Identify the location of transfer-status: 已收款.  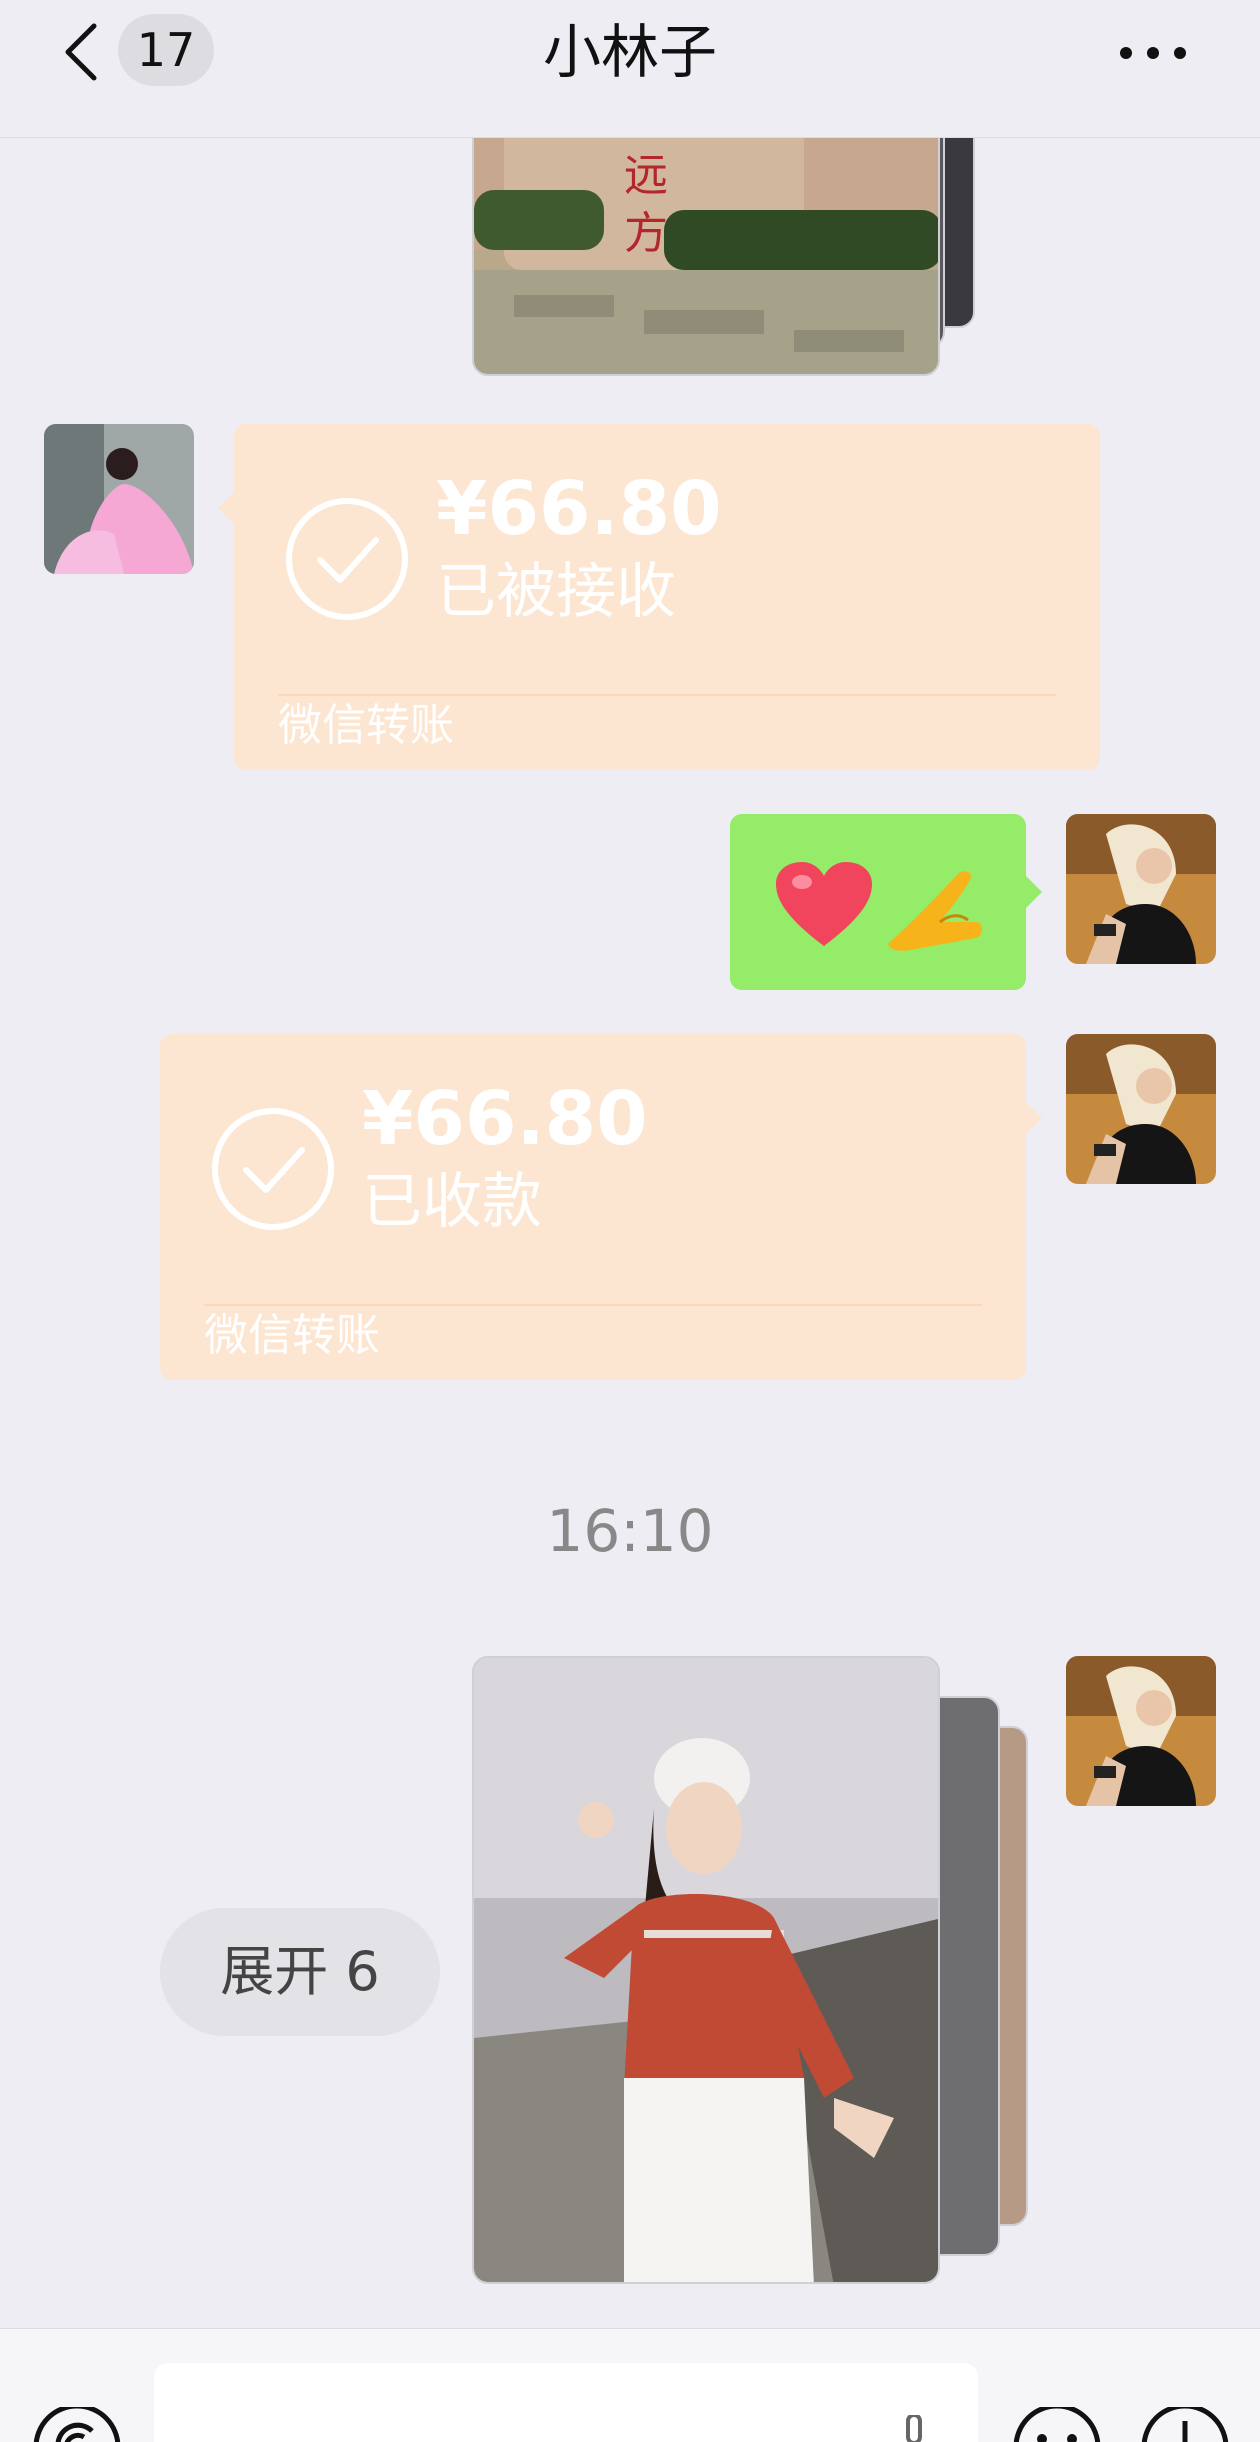
(452, 1202).